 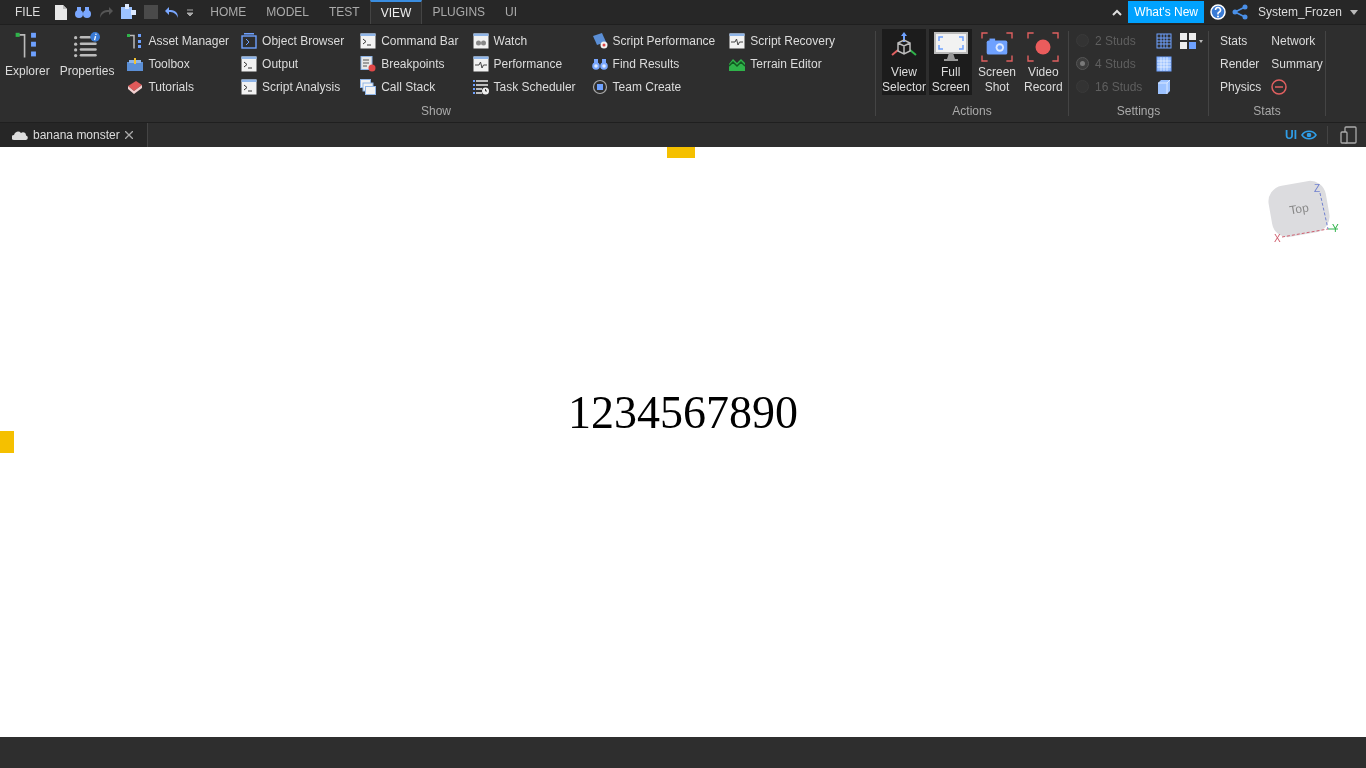 I want to click on book-icon, so click(x=135, y=86).